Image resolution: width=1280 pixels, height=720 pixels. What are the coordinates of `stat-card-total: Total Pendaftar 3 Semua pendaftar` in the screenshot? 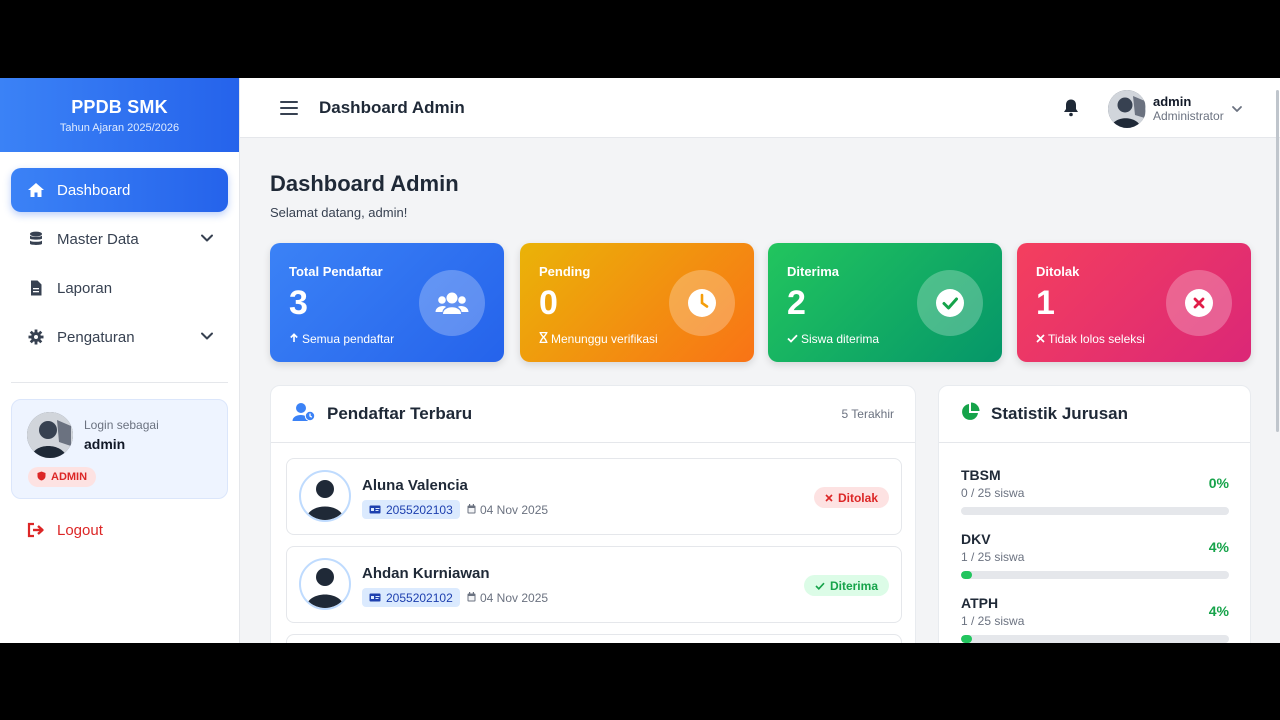 It's located at (387, 302).